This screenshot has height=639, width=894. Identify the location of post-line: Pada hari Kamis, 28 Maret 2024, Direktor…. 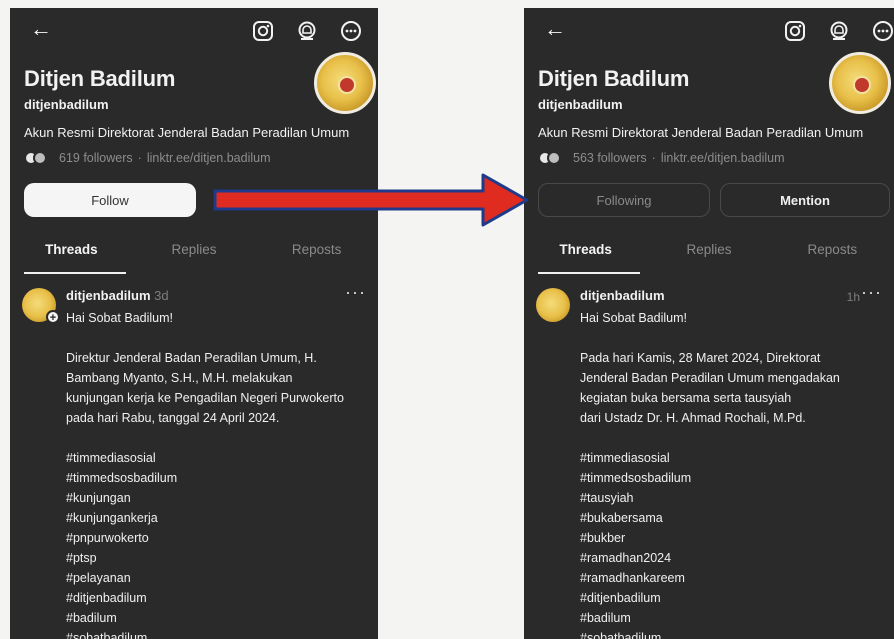
(700, 358).